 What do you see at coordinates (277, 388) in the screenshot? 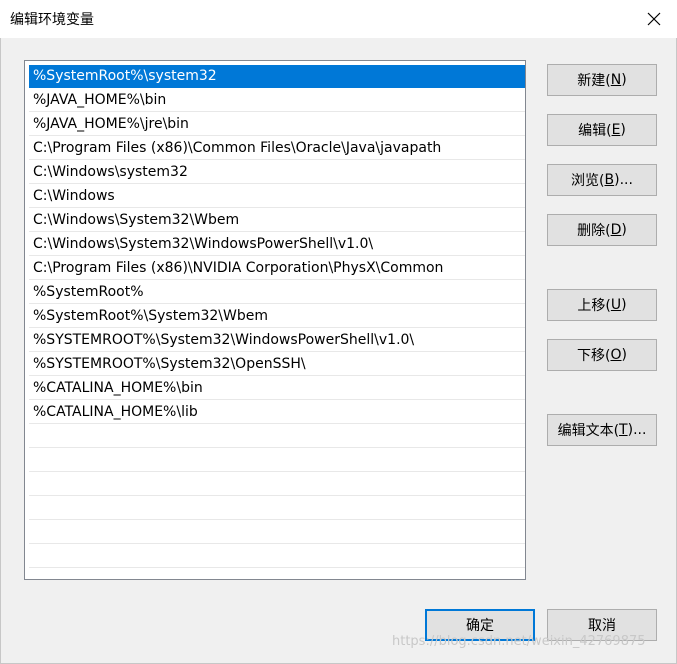
I see `path-list-item: %CATALINA_HOME%\bin` at bounding box center [277, 388].